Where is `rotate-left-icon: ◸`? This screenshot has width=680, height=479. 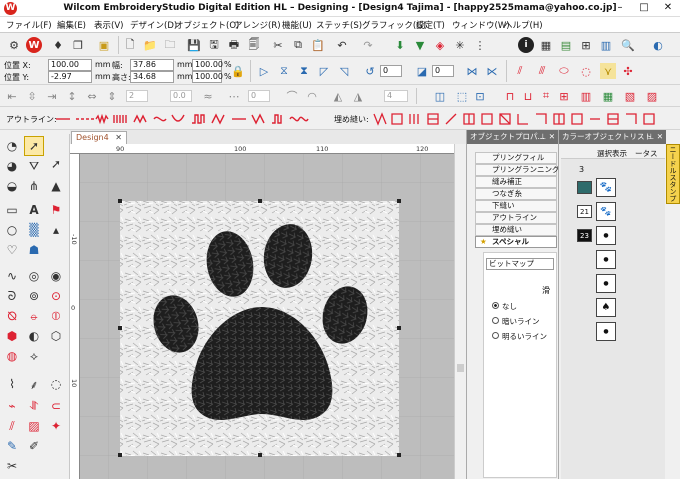
rotate-left-icon: ◸ is located at coordinates (324, 71).